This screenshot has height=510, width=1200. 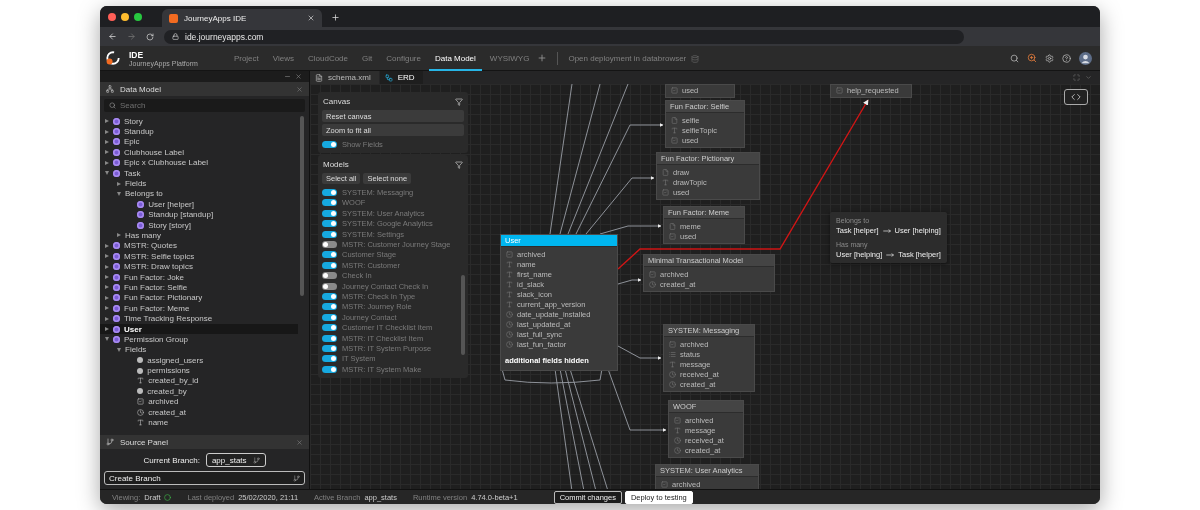 What do you see at coordinates (1049, 58) in the screenshot?
I see `settings-icon` at bounding box center [1049, 58].